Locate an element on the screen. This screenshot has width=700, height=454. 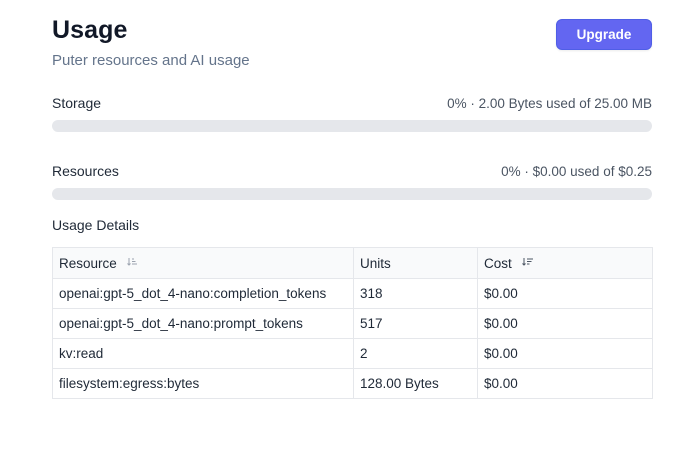
units-column-header: Units is located at coordinates (415, 263).